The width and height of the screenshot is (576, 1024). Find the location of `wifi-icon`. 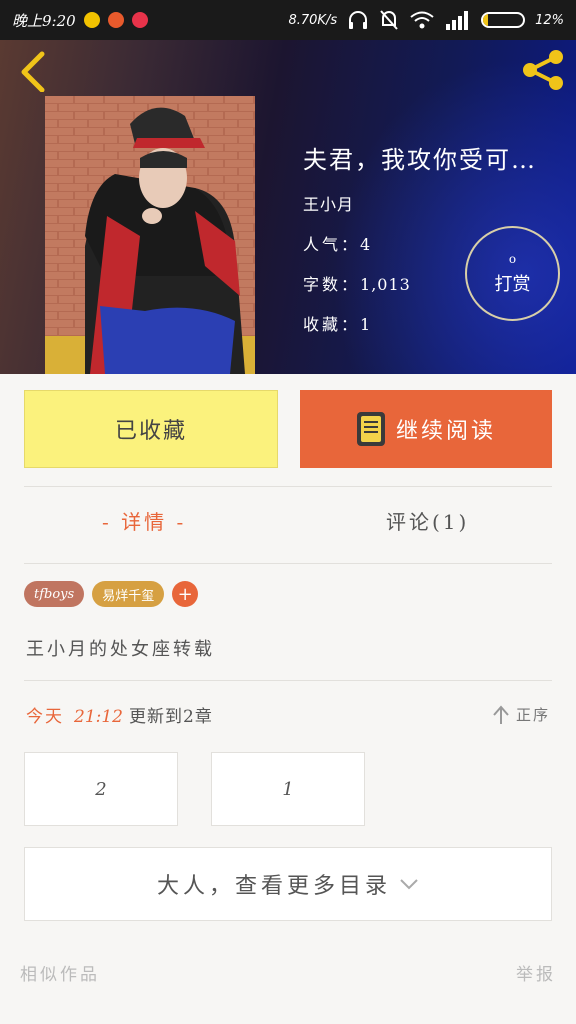

wifi-icon is located at coordinates (422, 20).